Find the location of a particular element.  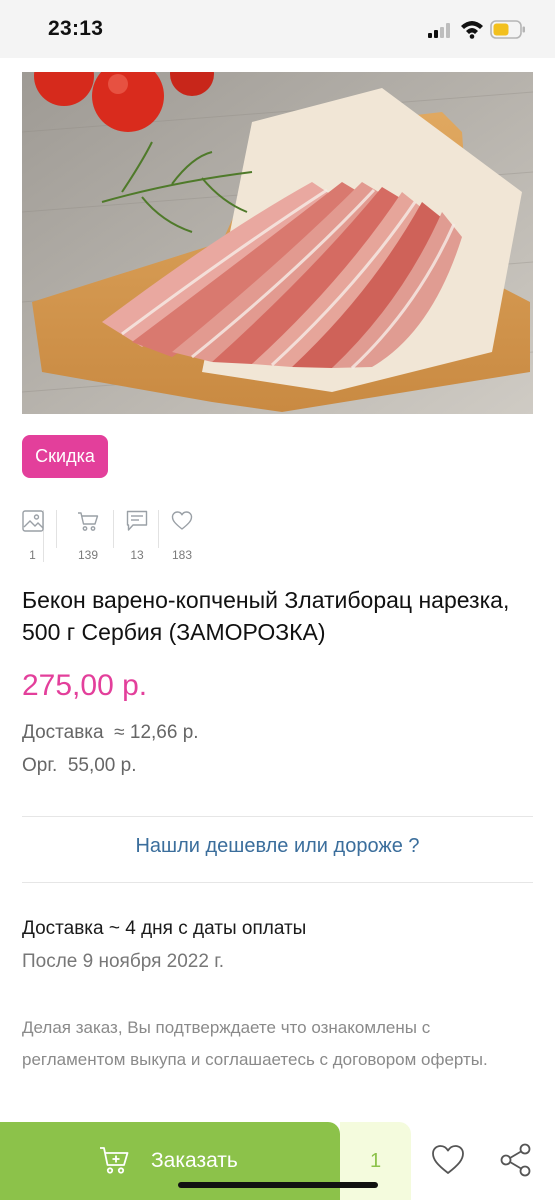

delivery-cost-row: Доставка ≈ 12,66 р. is located at coordinates (110, 733).